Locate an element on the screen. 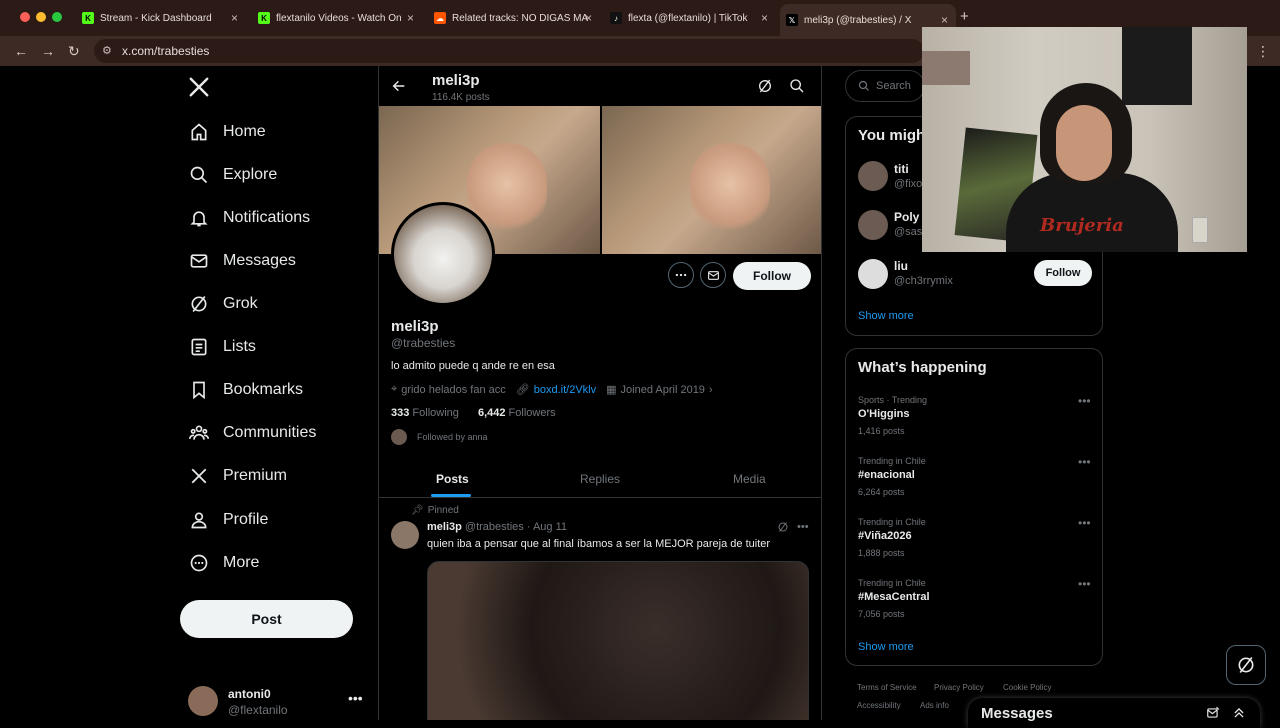 The width and height of the screenshot is (1280, 728). trend-name: #enacional is located at coordinates (886, 475).